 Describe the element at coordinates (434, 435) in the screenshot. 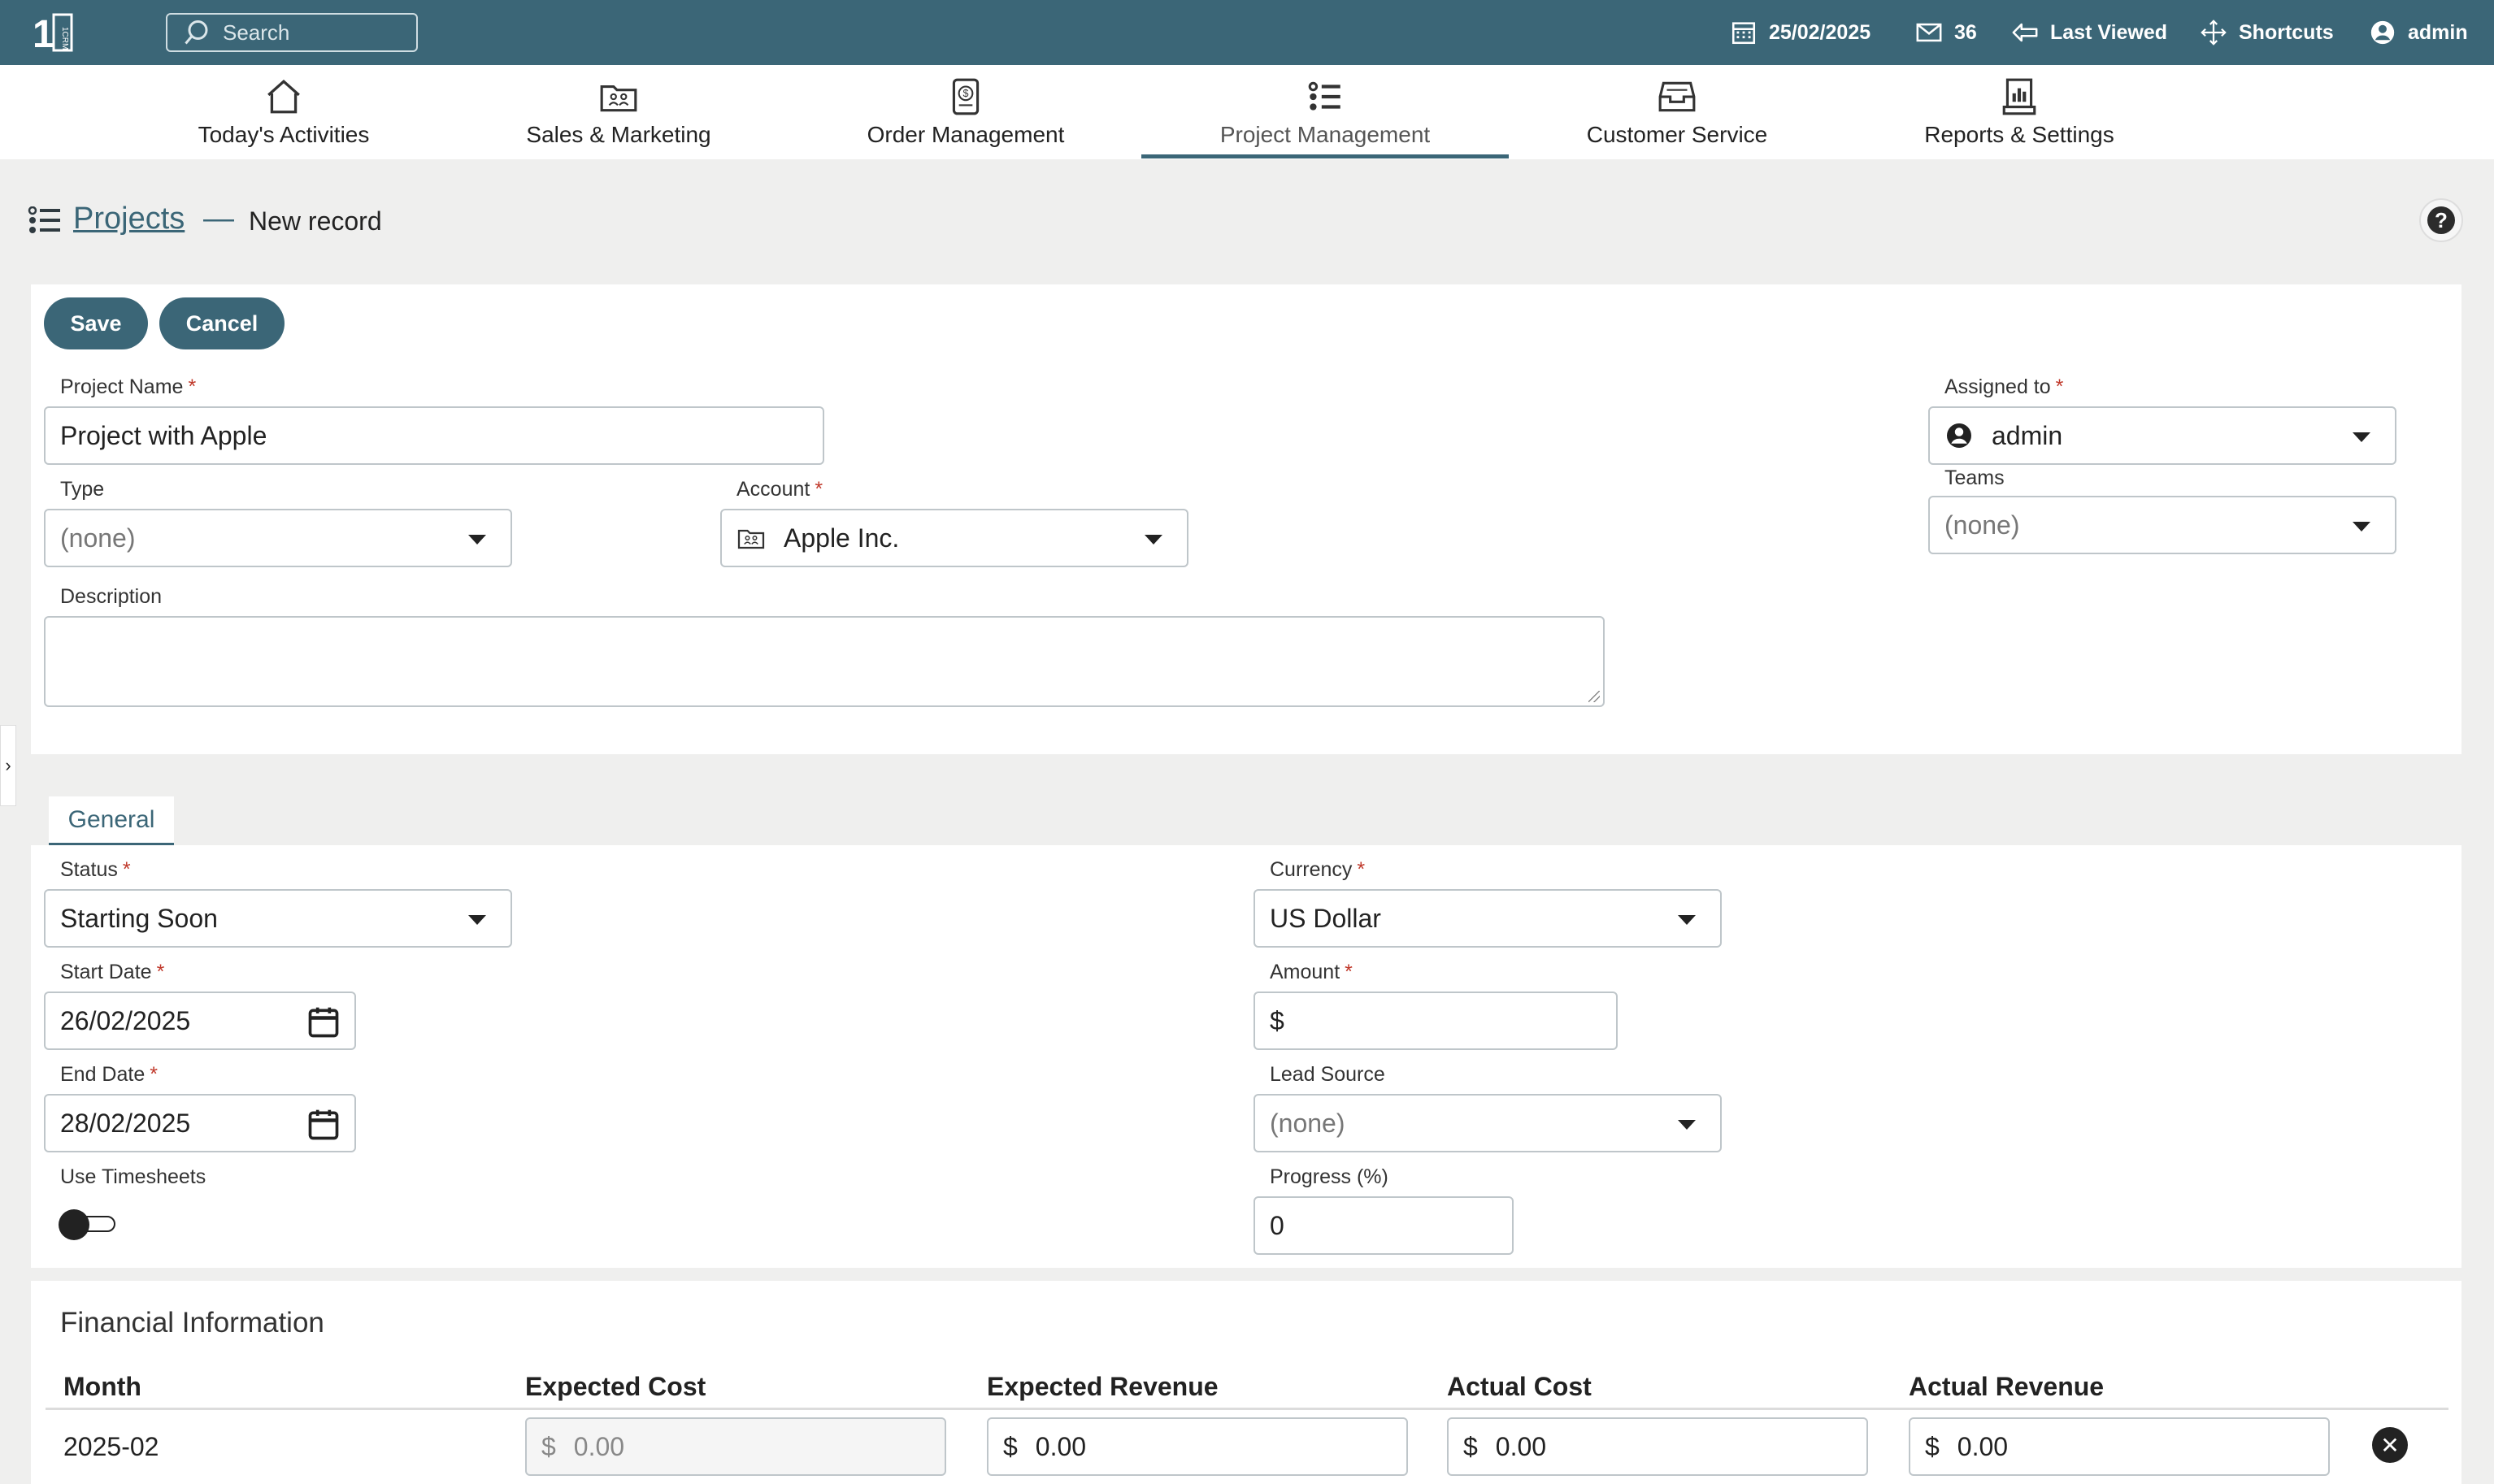

I see `project-name-input: Project with Apple` at that location.